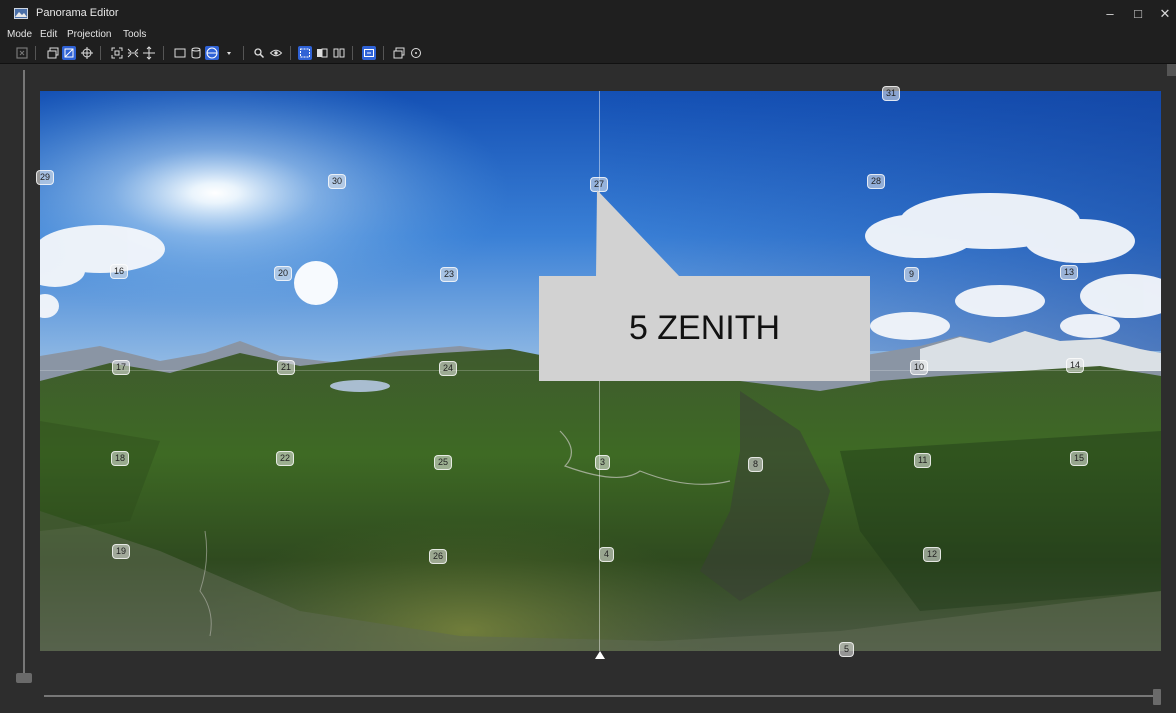  Describe the element at coordinates (69, 53) in the screenshot. I see `layout-mode-icon` at that location.